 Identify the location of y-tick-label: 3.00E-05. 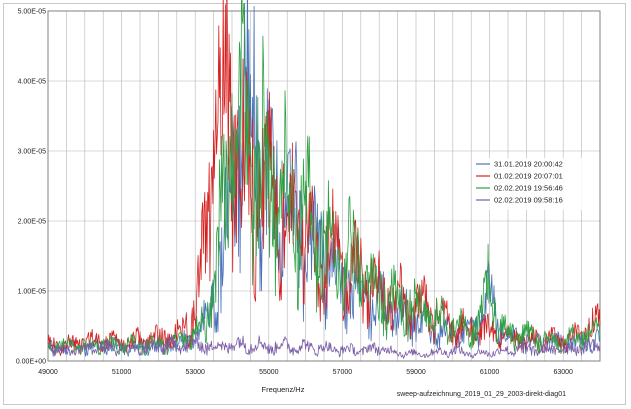
(32, 152).